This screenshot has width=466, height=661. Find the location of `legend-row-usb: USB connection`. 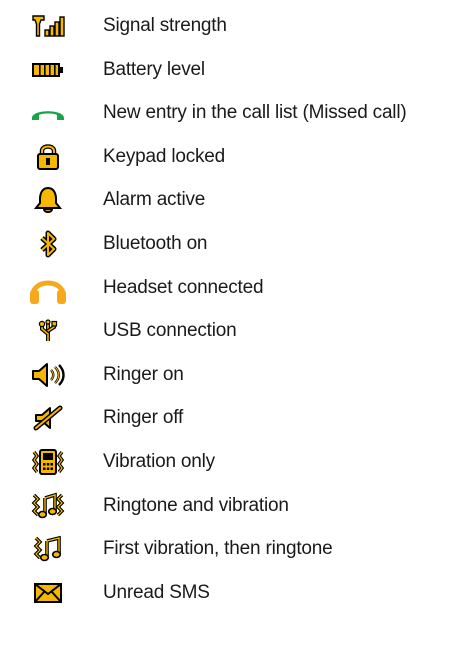

legend-row-usb: USB connection is located at coordinates (233, 331).